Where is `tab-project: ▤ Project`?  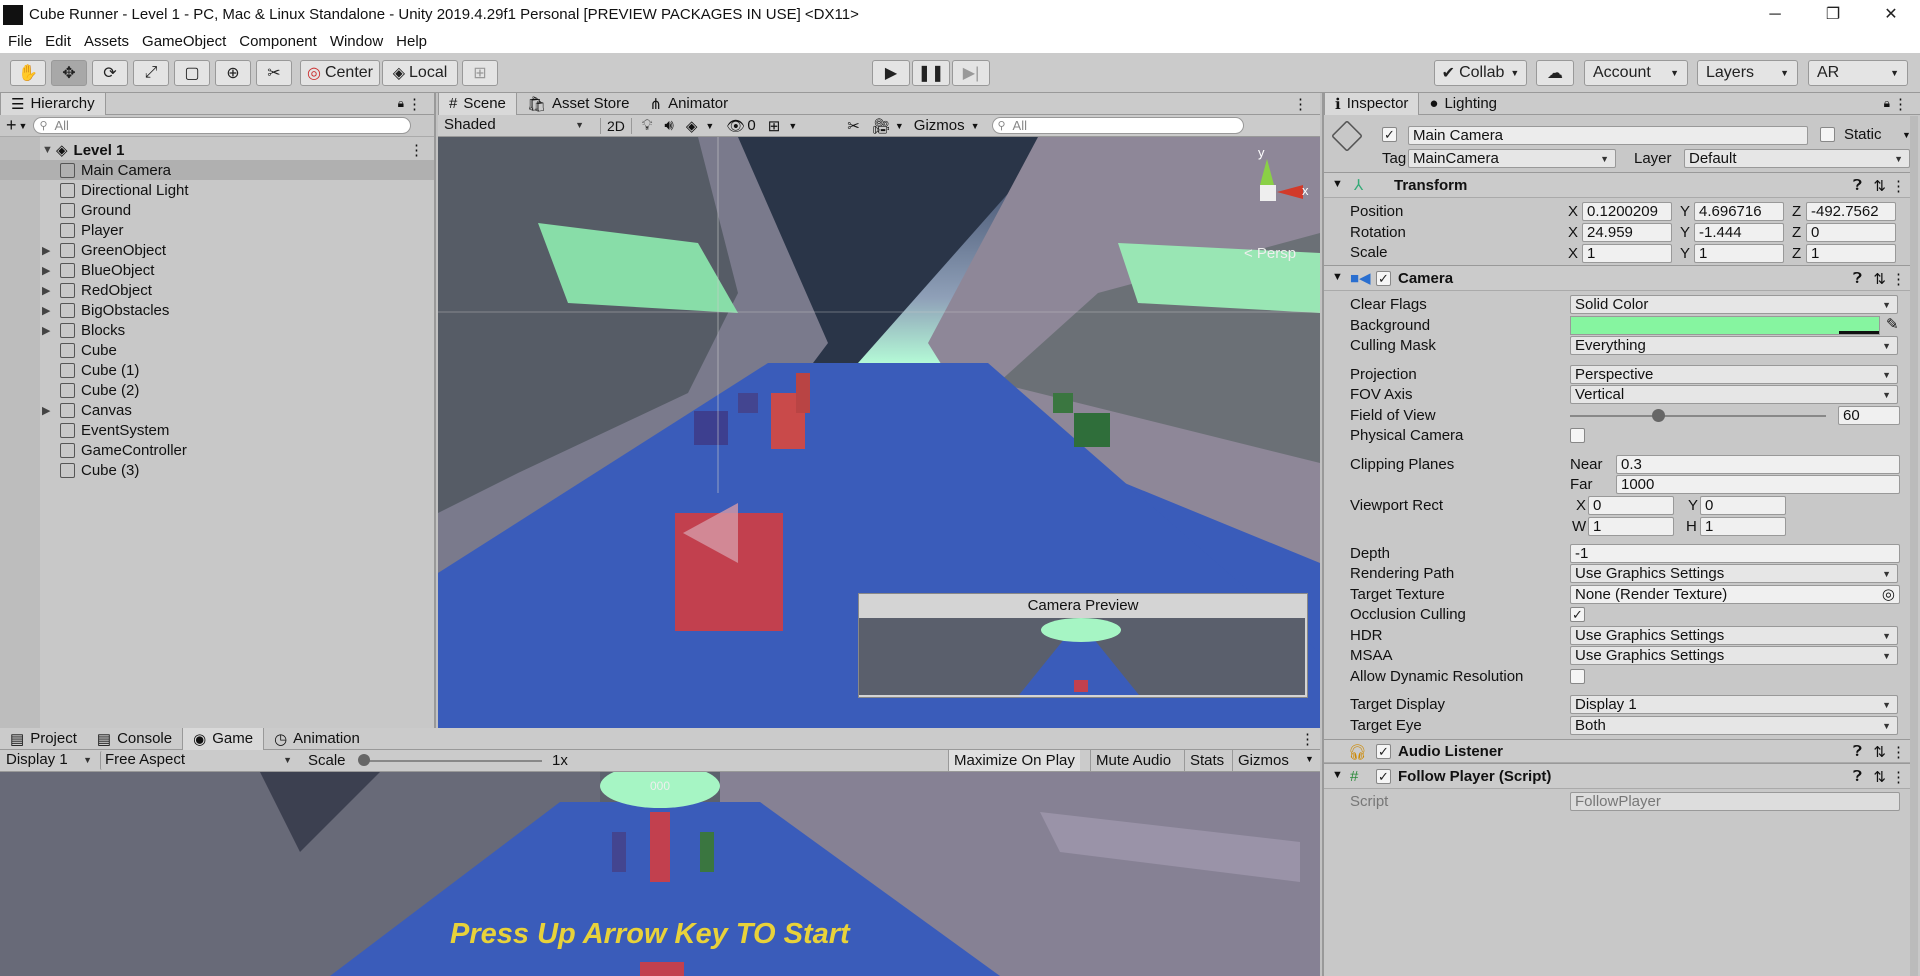
tab-project: ▤ Project is located at coordinates (43, 739).